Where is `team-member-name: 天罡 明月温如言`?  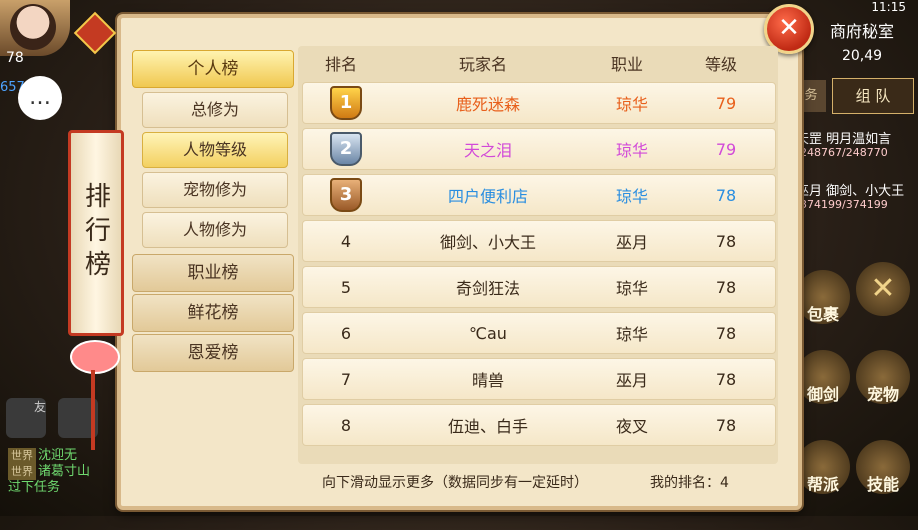 team-member-name: 天罡 明月温如言 is located at coordinates (843, 137).